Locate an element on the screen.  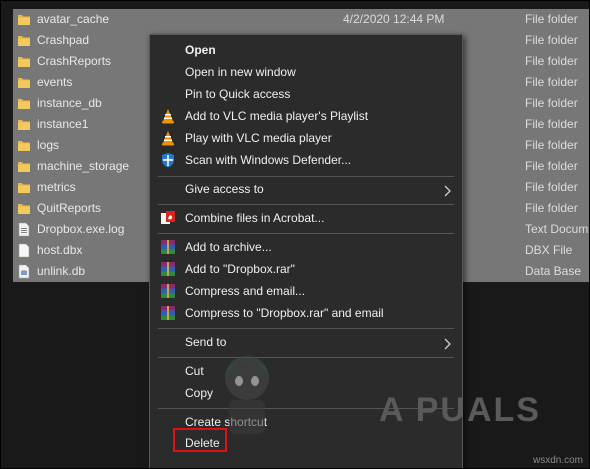
file-icon is located at coordinates (24, 250).